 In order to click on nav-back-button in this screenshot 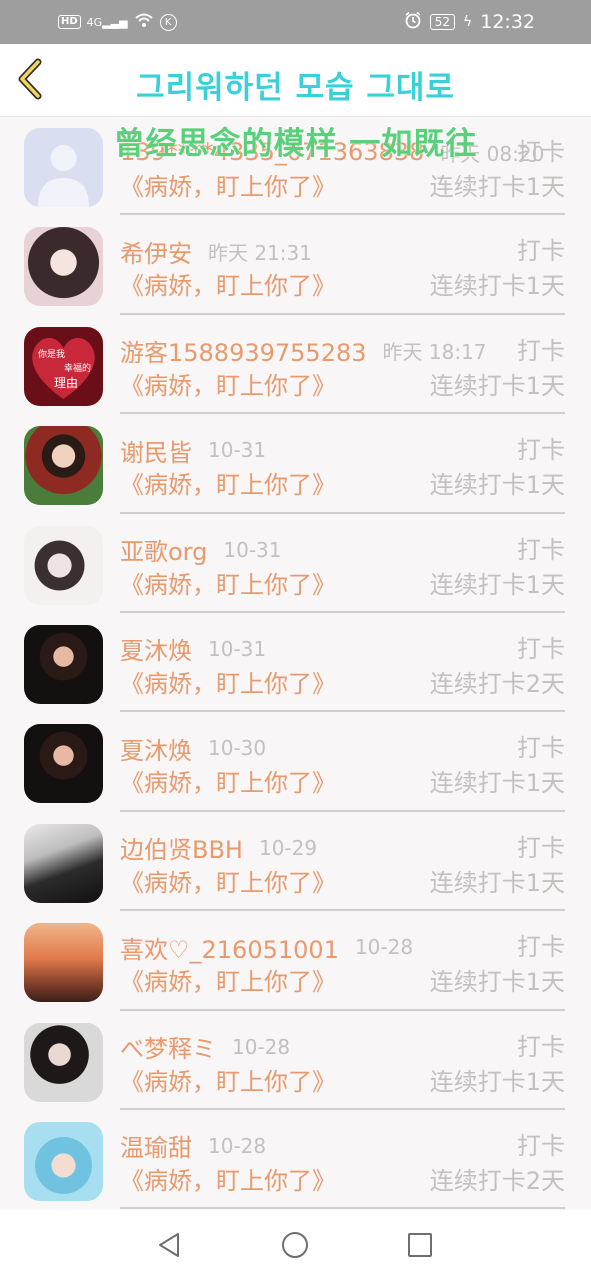, I will do `click(169, 1245)`.